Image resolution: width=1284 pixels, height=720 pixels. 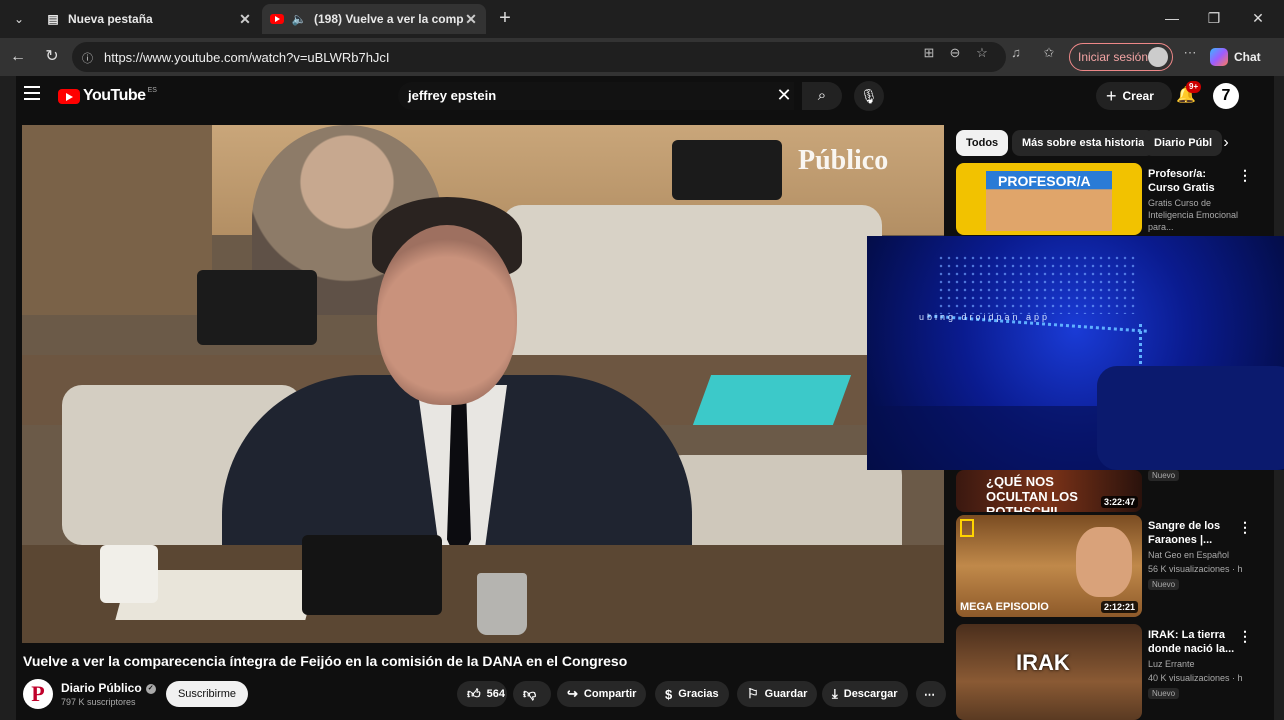 What do you see at coordinates (1181, 181) in the screenshot?
I see `rec-title: Profesor/a: Curso Gratis` at bounding box center [1181, 181].